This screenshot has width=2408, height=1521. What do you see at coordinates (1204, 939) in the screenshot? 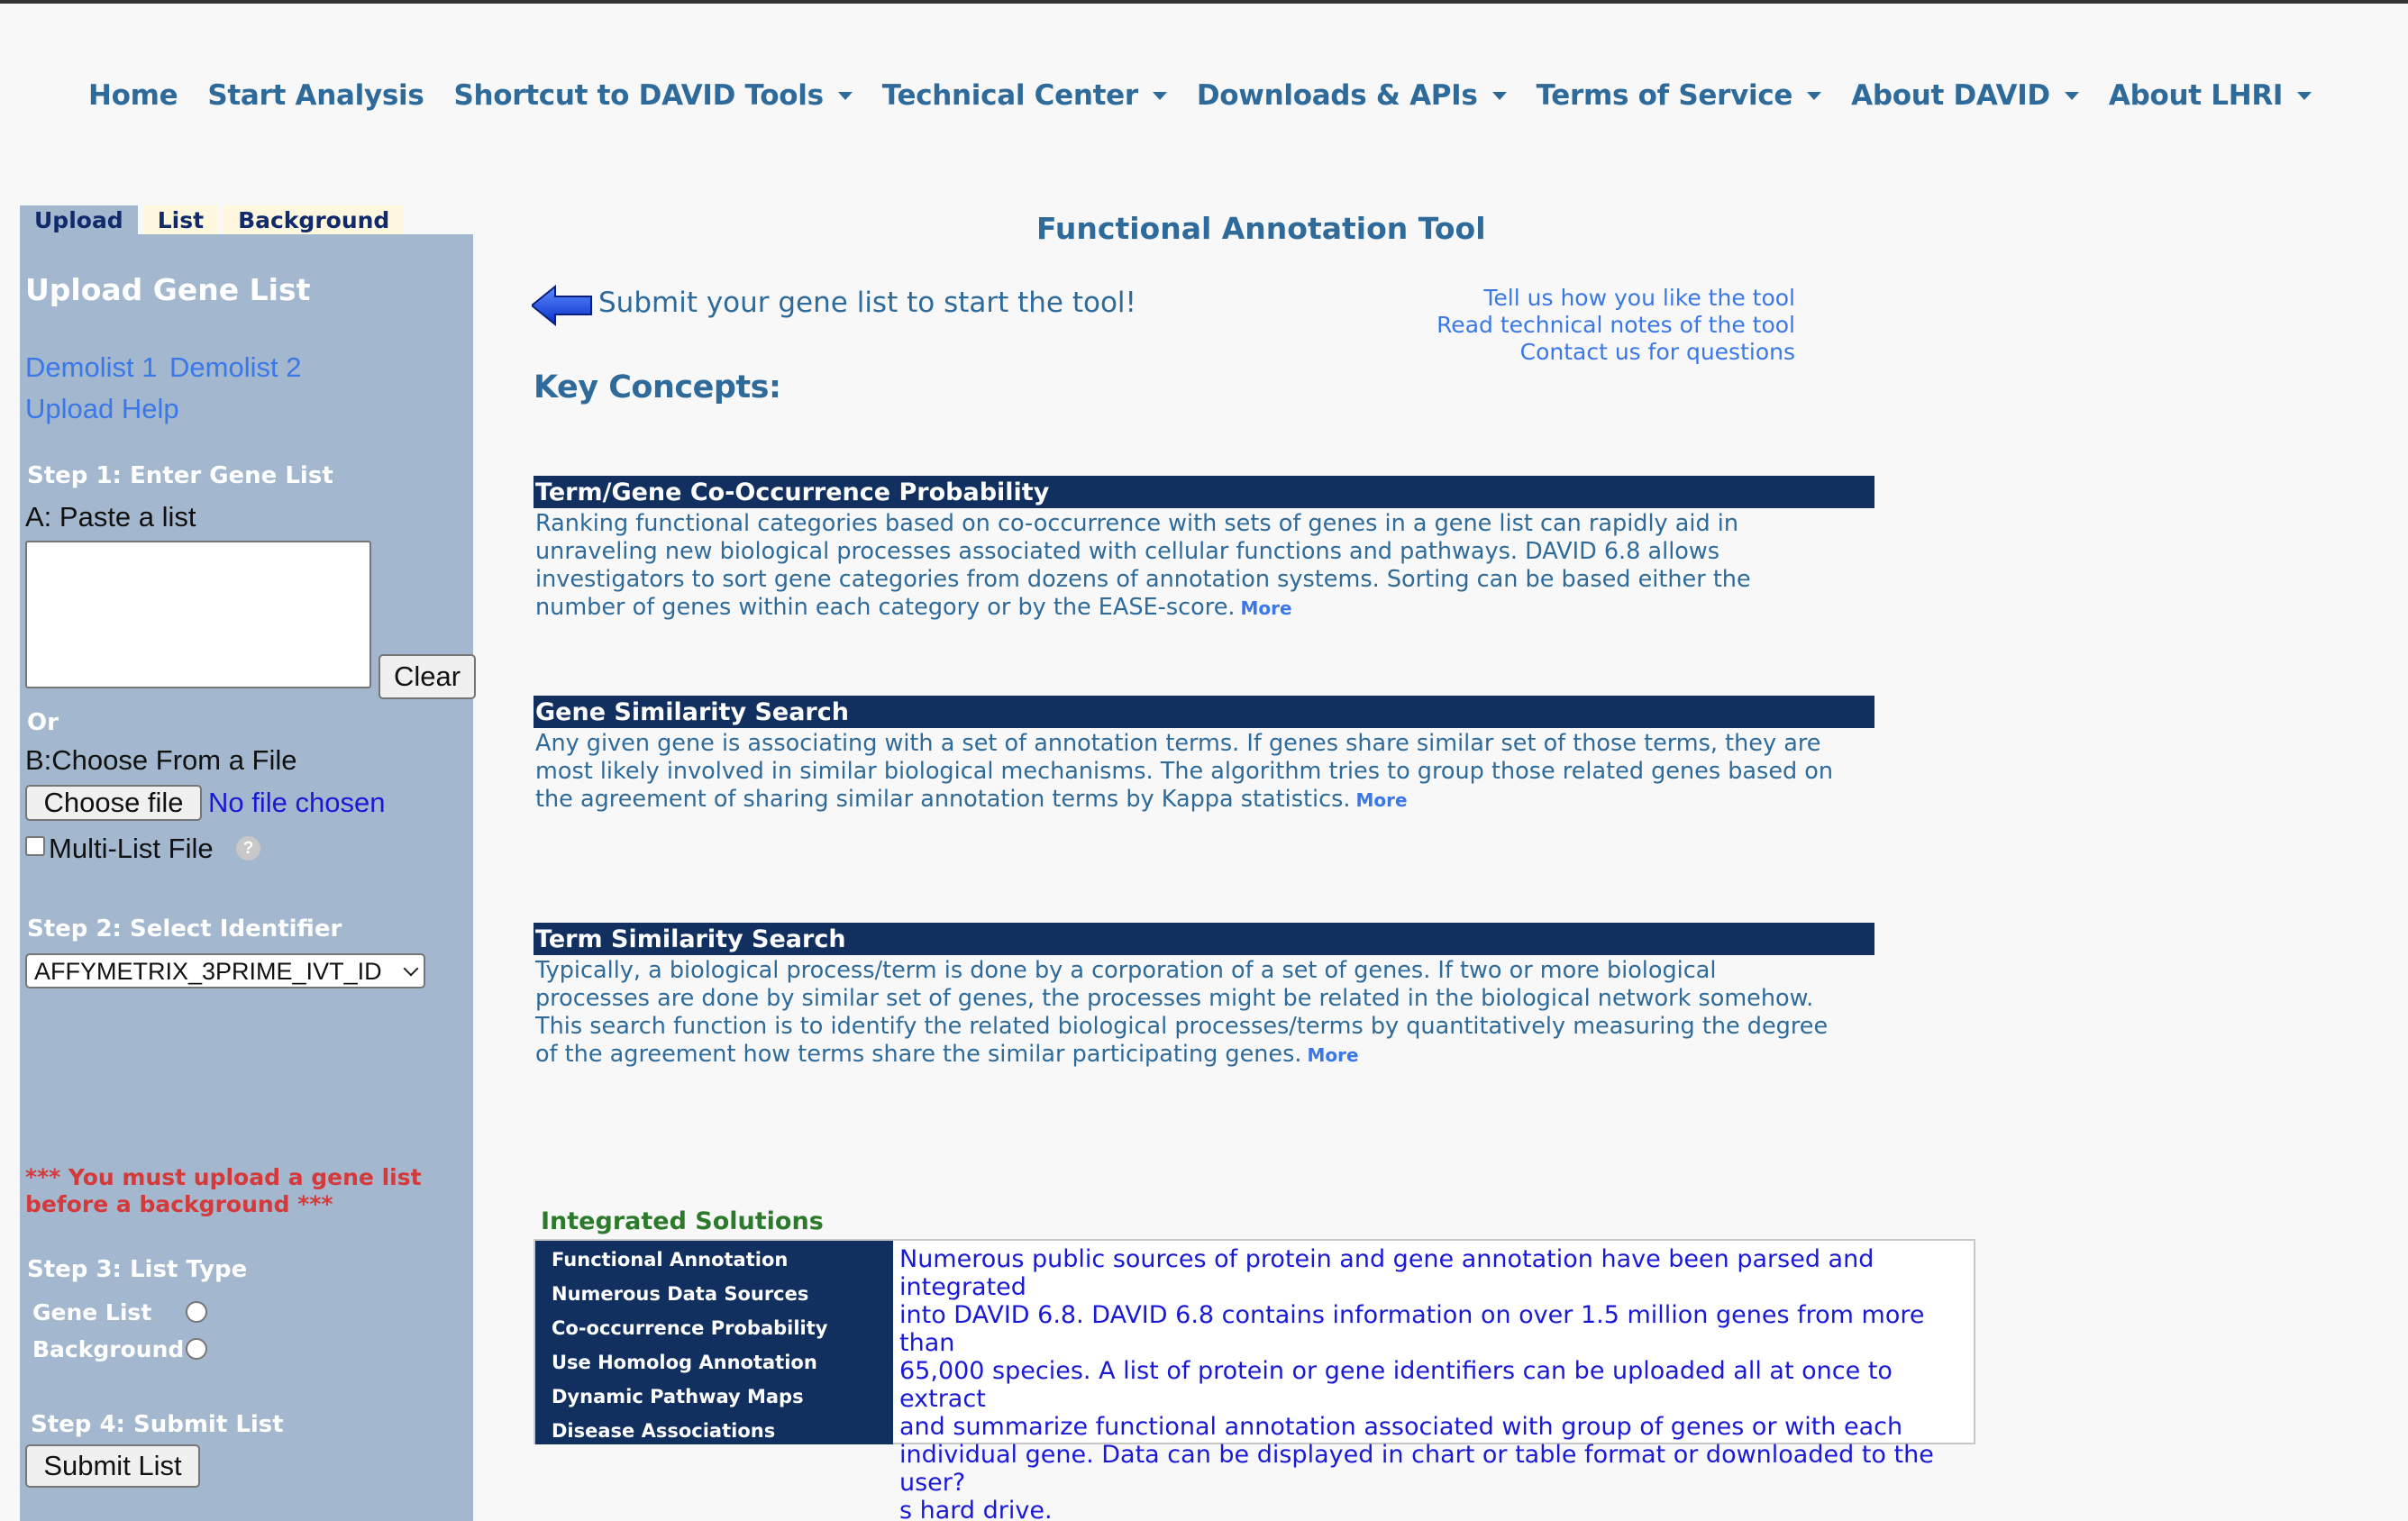
I see `section-term-similarity-header: Term Similarity Search` at bounding box center [1204, 939].